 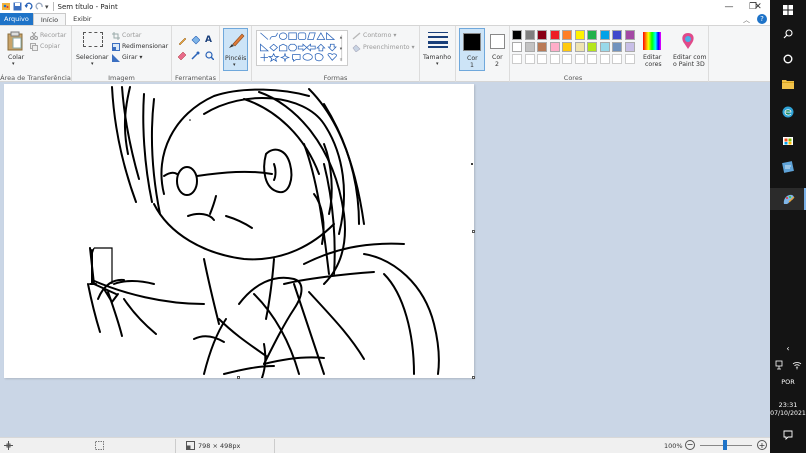 What do you see at coordinates (788, 435) in the screenshot?
I see `notifications-button` at bounding box center [788, 435].